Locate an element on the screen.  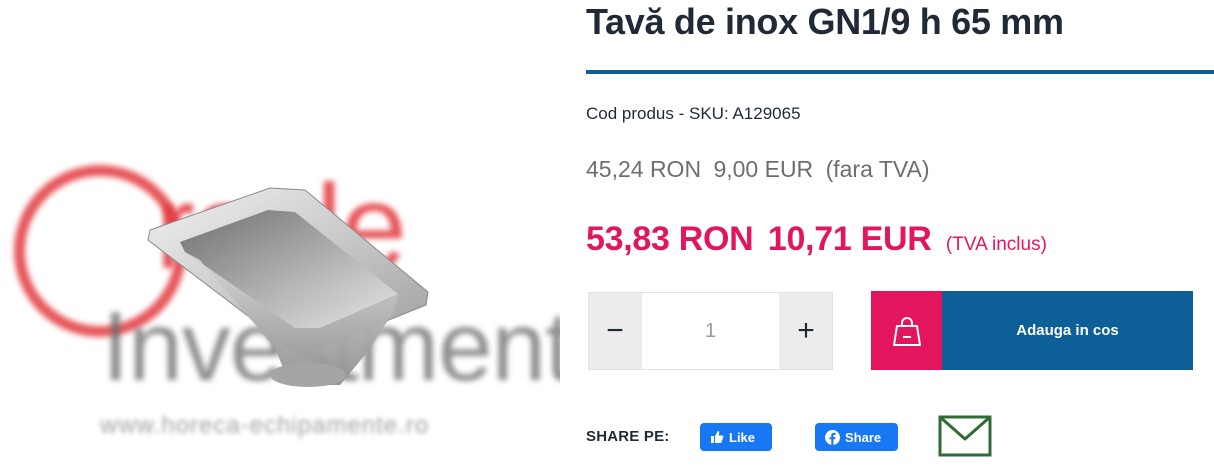
product-sku: Cod produs - SKU: A129065 is located at coordinates (693, 113).